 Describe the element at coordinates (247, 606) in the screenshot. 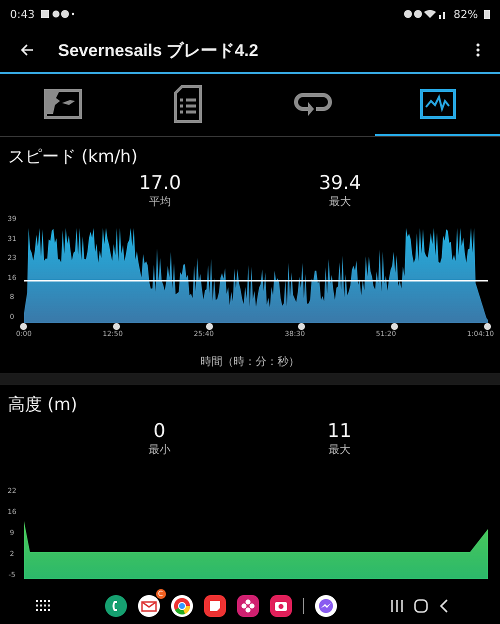

I see `flower-app-icon` at that location.